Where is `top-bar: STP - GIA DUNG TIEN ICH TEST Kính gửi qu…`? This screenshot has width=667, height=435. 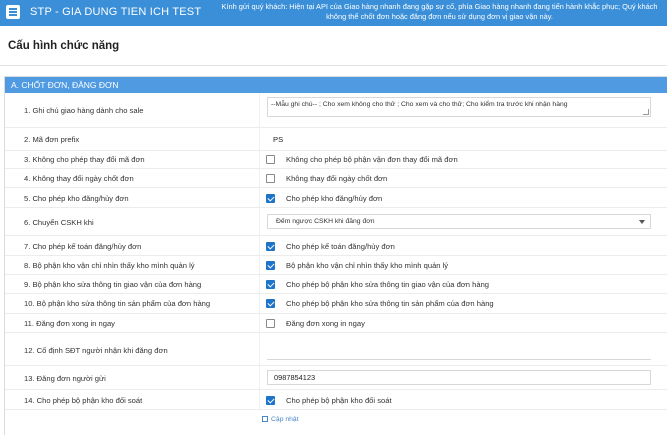 top-bar: STP - GIA DUNG TIEN ICH TEST Kính gửi qu… is located at coordinates (333, 13).